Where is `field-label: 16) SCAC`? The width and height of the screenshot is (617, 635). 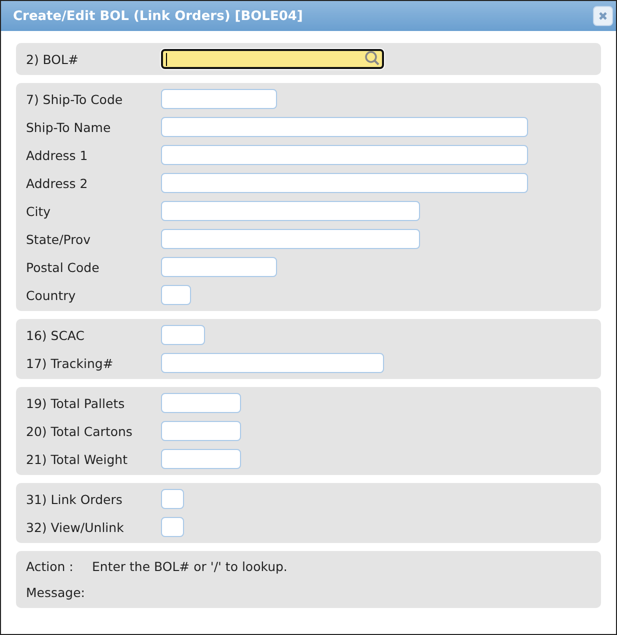
field-label: 16) SCAC is located at coordinates (56, 335).